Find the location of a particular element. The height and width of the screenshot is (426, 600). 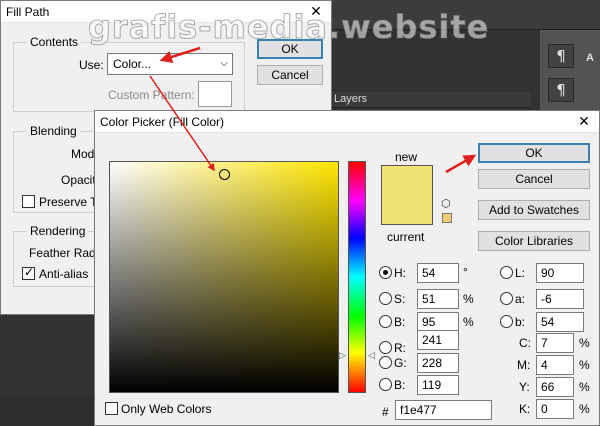

only-web-colors-label: Only Web Colors is located at coordinates (166, 409).